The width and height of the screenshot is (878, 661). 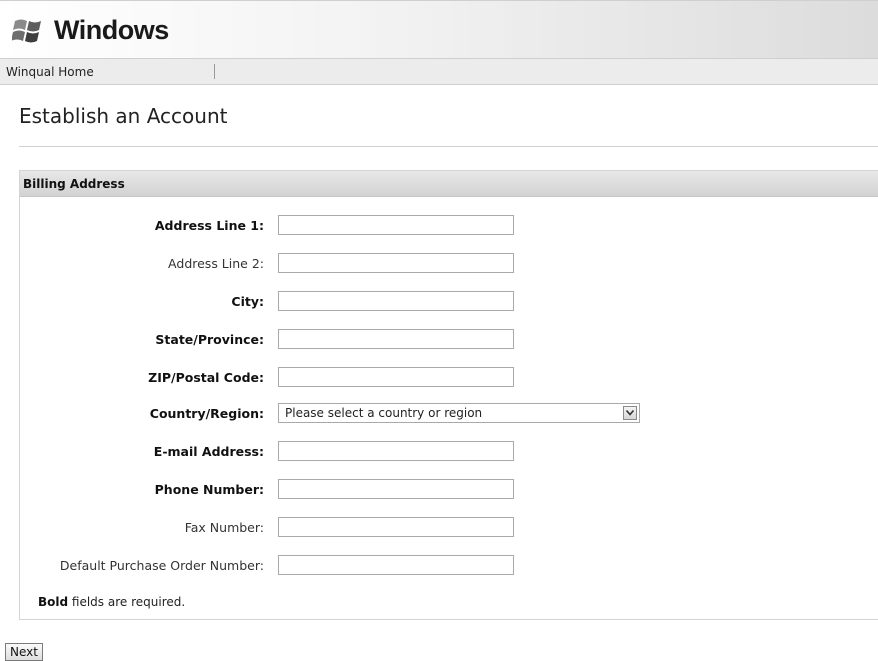 What do you see at coordinates (630, 413) in the screenshot?
I see `chevron-down-icon` at bounding box center [630, 413].